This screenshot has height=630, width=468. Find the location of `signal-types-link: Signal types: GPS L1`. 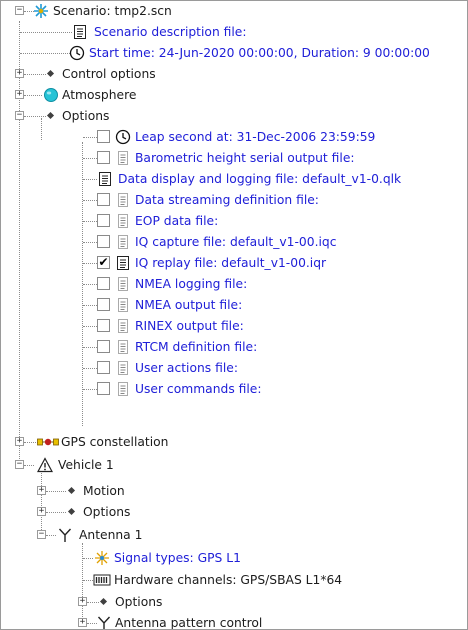

signal-types-link: Signal types: GPS L1 is located at coordinates (177, 558).